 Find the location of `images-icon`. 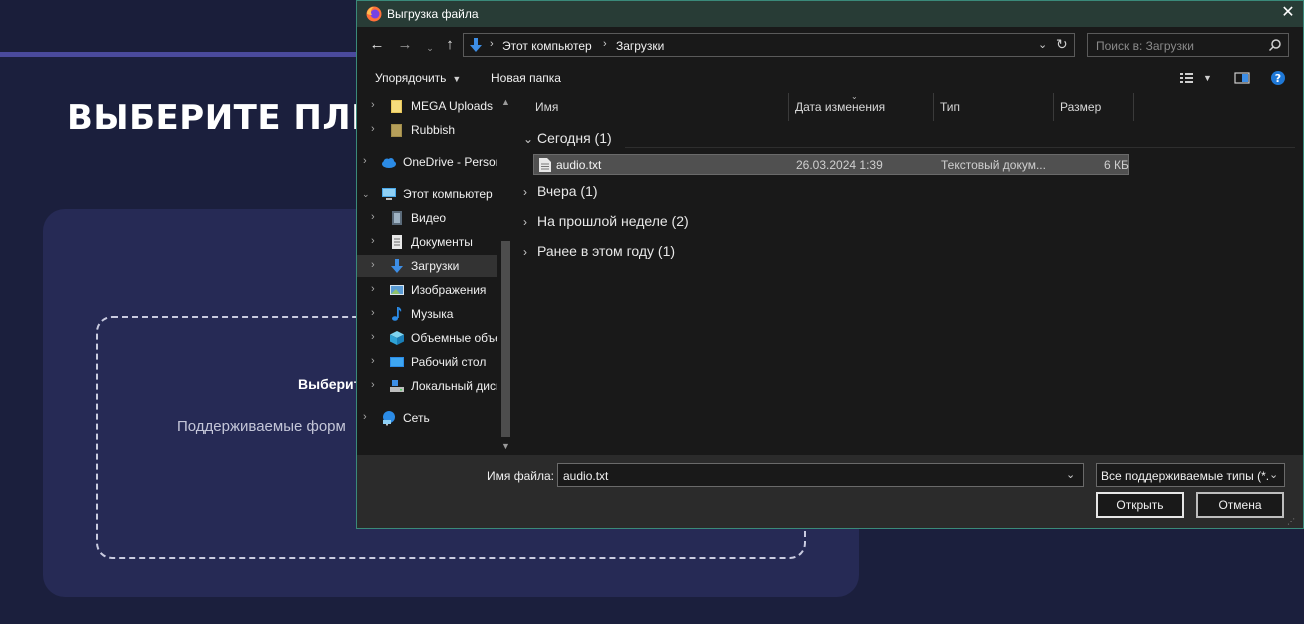

images-icon is located at coordinates (397, 290).